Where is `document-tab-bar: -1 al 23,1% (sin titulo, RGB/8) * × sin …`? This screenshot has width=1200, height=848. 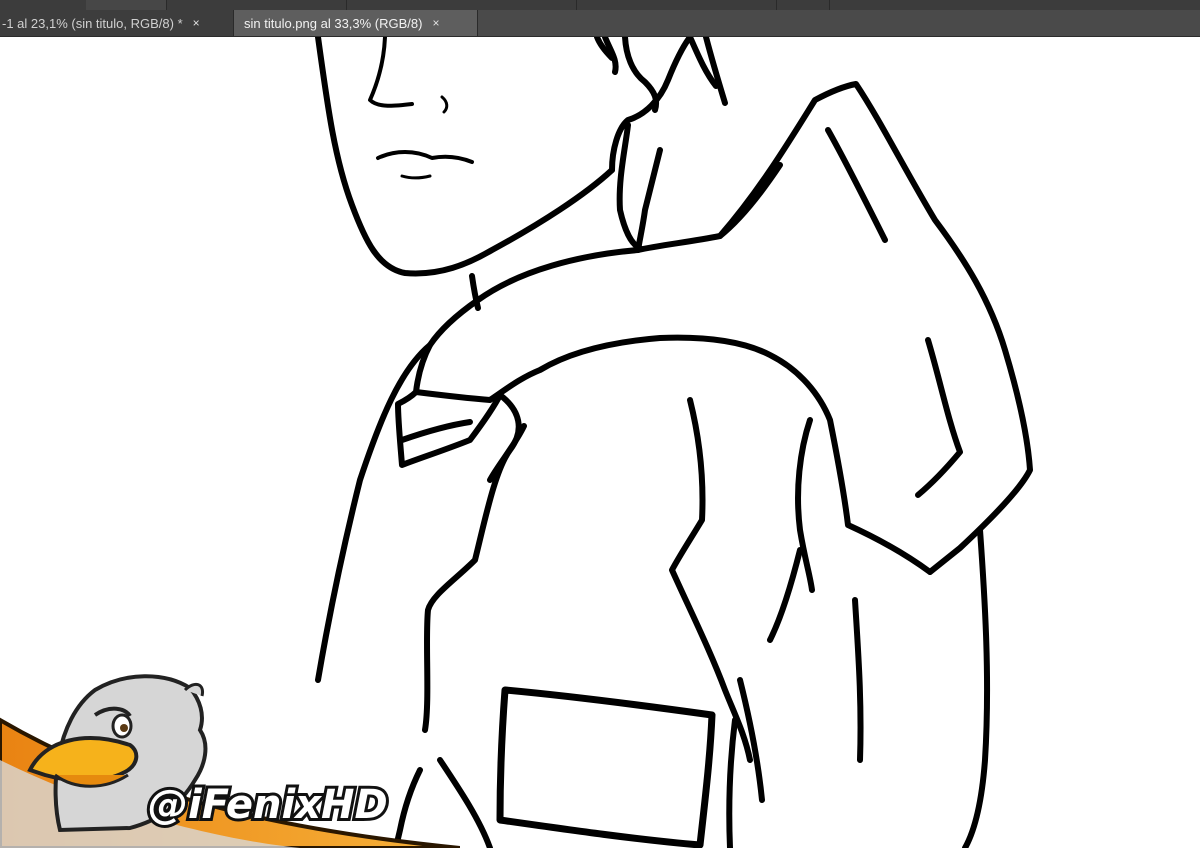
document-tab-bar: -1 al 23,1% (sin titulo, RGB/8) * × sin … is located at coordinates (600, 23).